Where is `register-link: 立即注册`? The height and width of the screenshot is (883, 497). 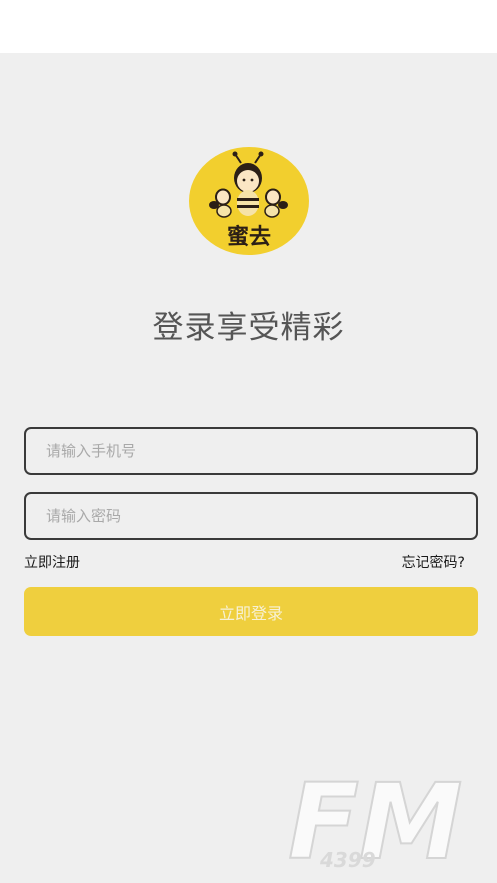
register-link: 立即注册 is located at coordinates (52, 562).